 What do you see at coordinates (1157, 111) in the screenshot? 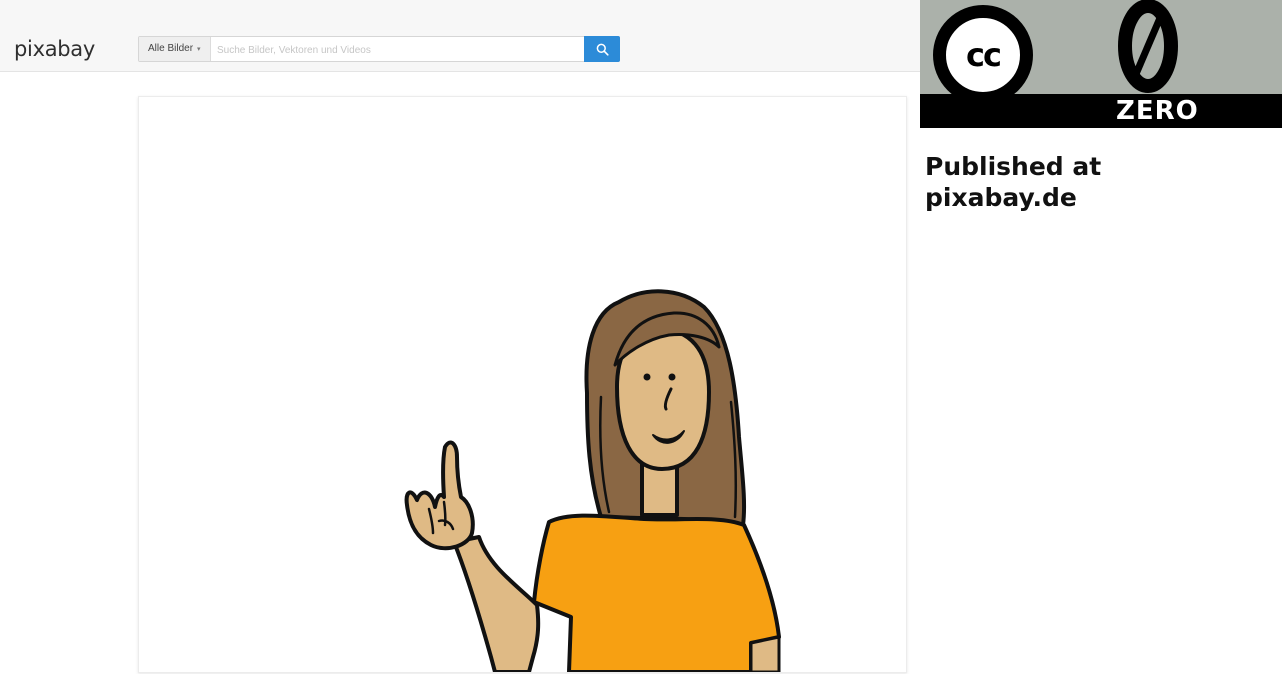
I see `zero-label: ZERO` at bounding box center [1157, 111].